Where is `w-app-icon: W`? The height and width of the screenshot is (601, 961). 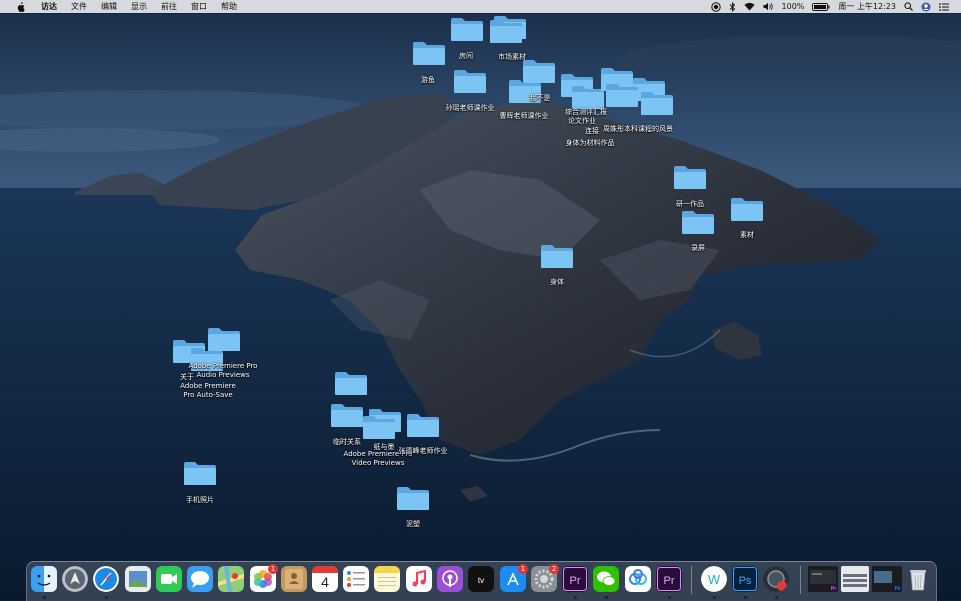
w-app-icon: W is located at coordinates (714, 579).